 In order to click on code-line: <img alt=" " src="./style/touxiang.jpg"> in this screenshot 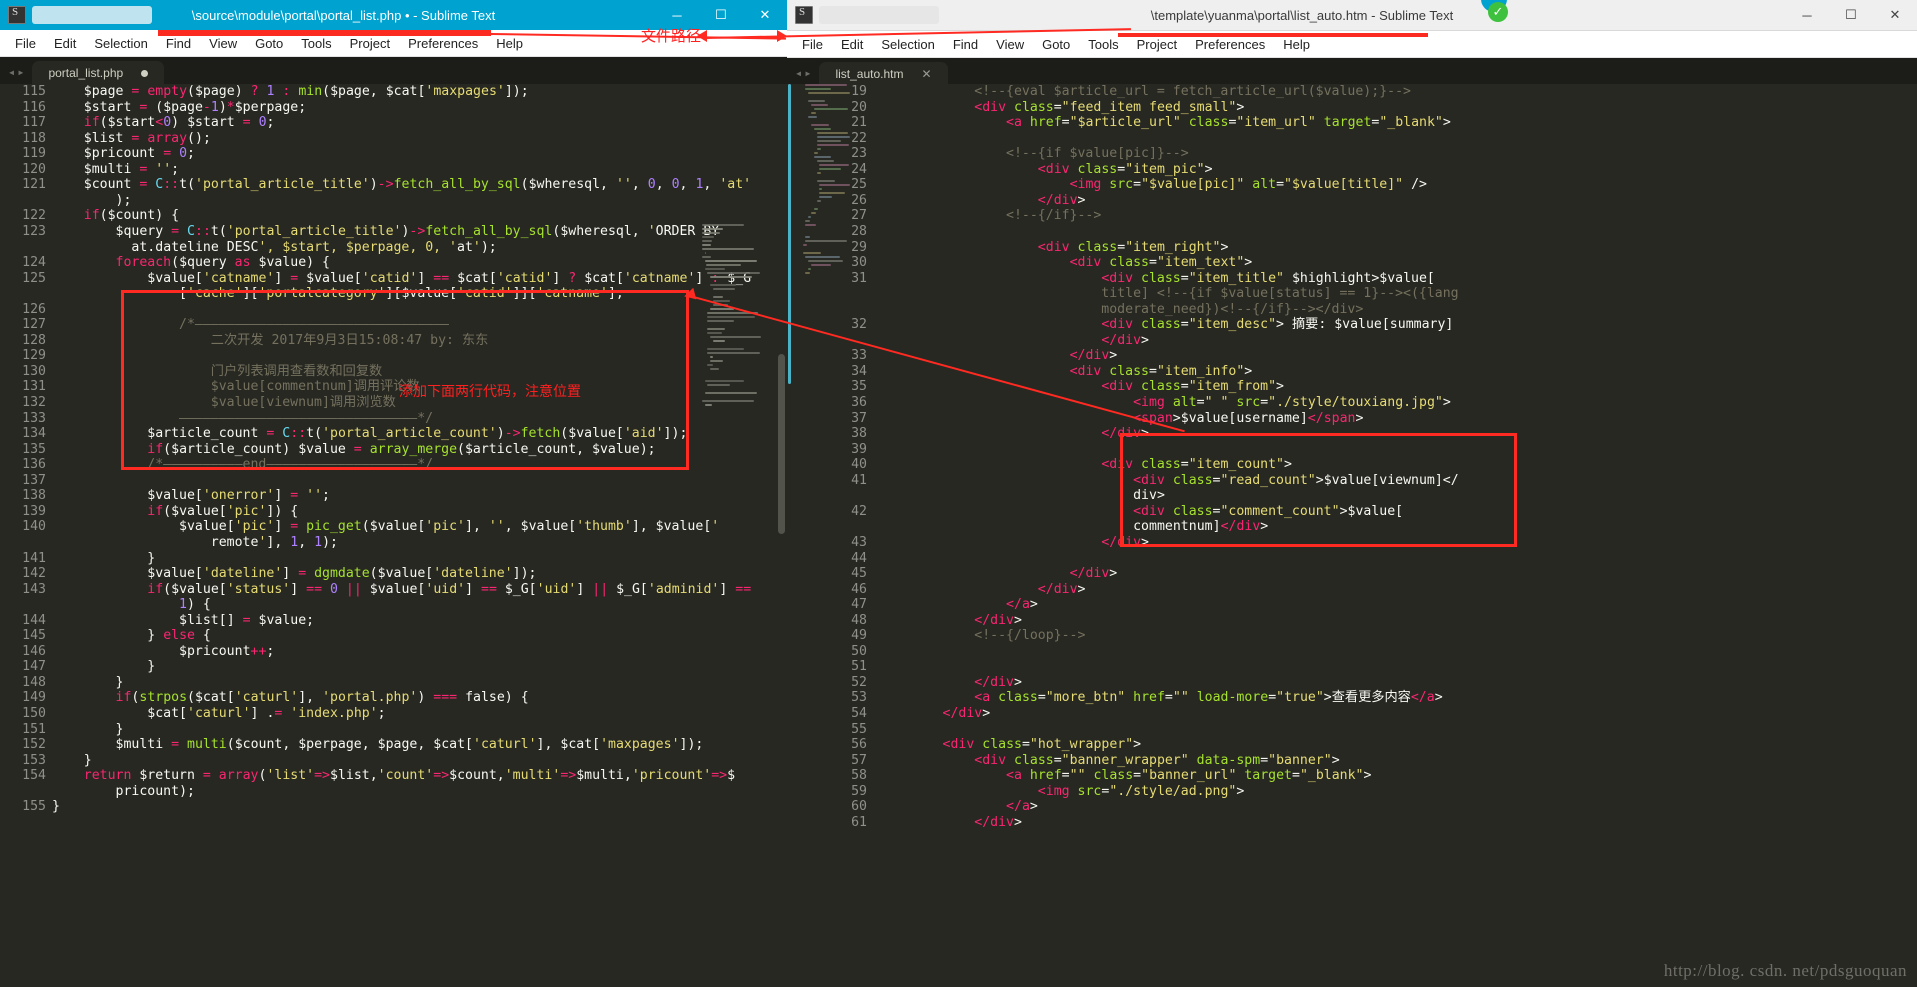, I will do `click(1165, 403)`.